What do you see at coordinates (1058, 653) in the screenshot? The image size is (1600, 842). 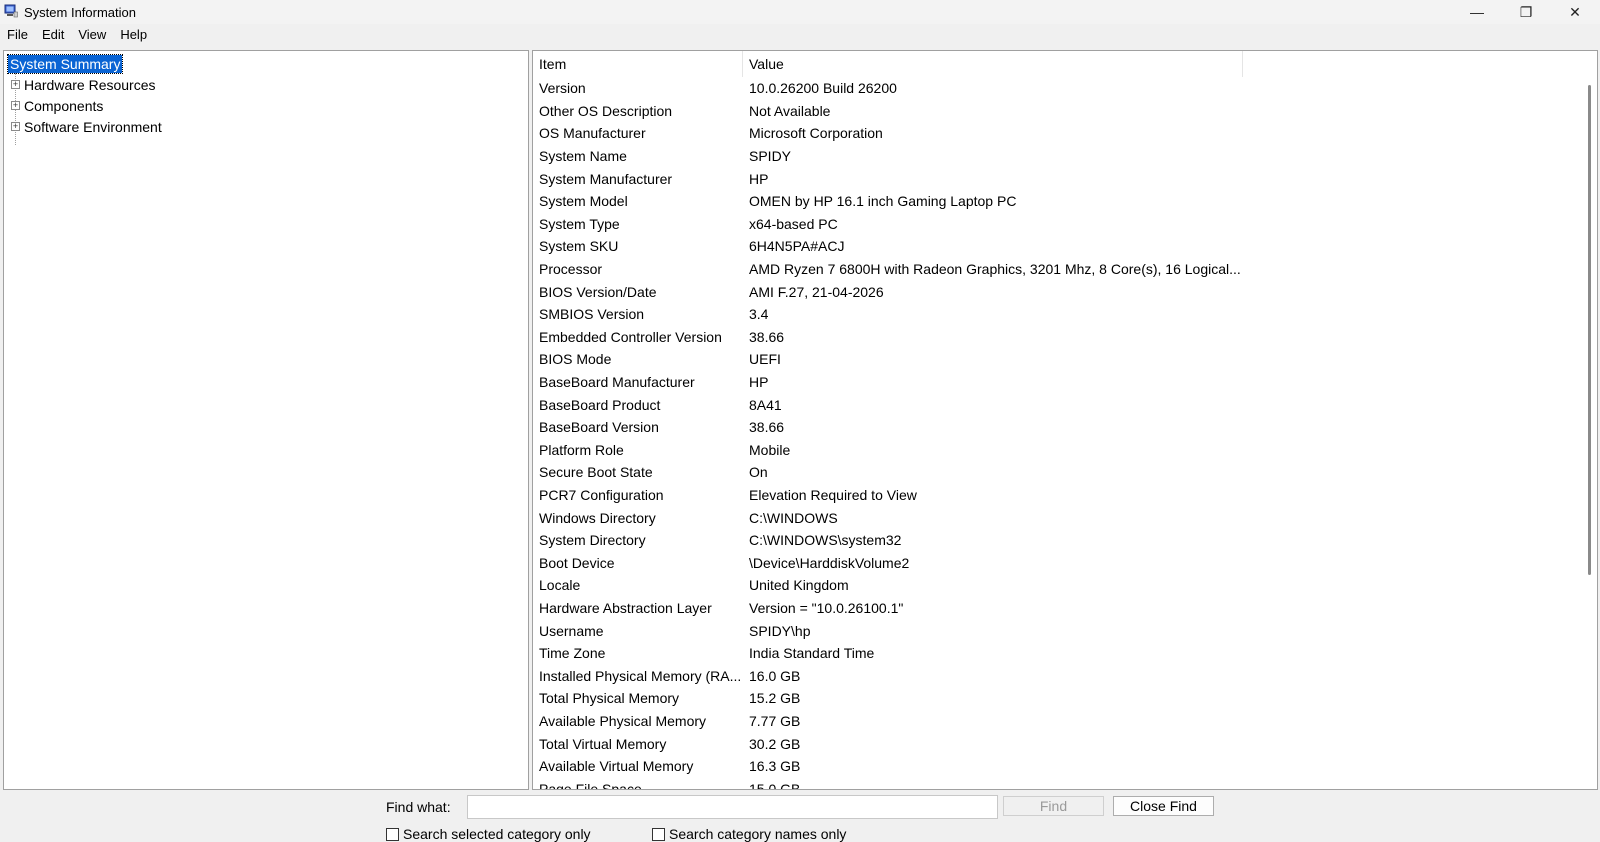 I see `list-row: Time Zone India Standard Time` at bounding box center [1058, 653].